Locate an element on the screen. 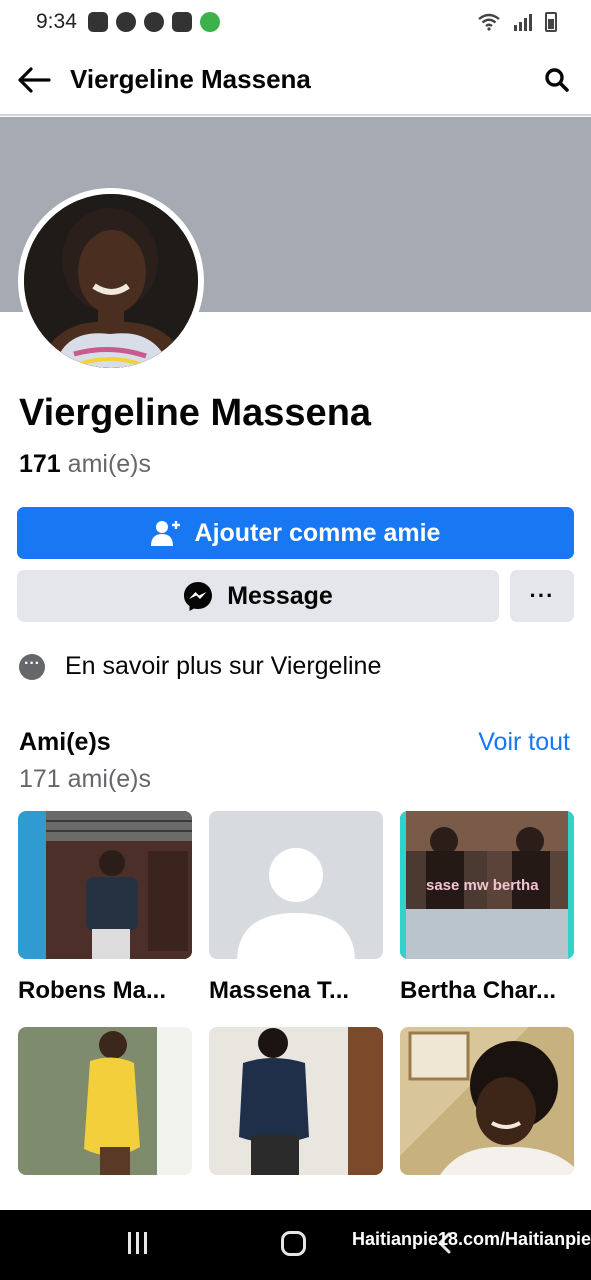 The height and width of the screenshot is (1280, 591). avatar-image is located at coordinates (111, 281).